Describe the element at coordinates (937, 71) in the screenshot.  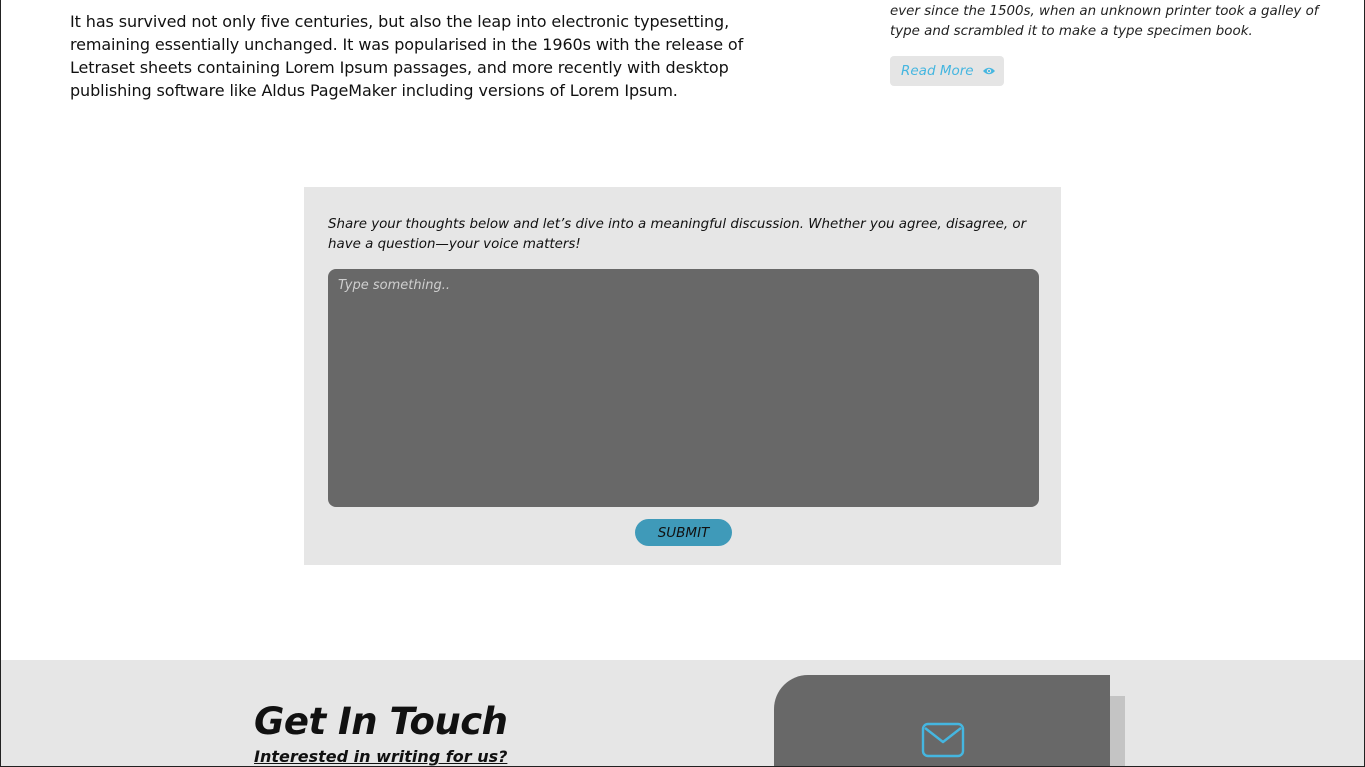
I see `read-more-label: Read More` at that location.